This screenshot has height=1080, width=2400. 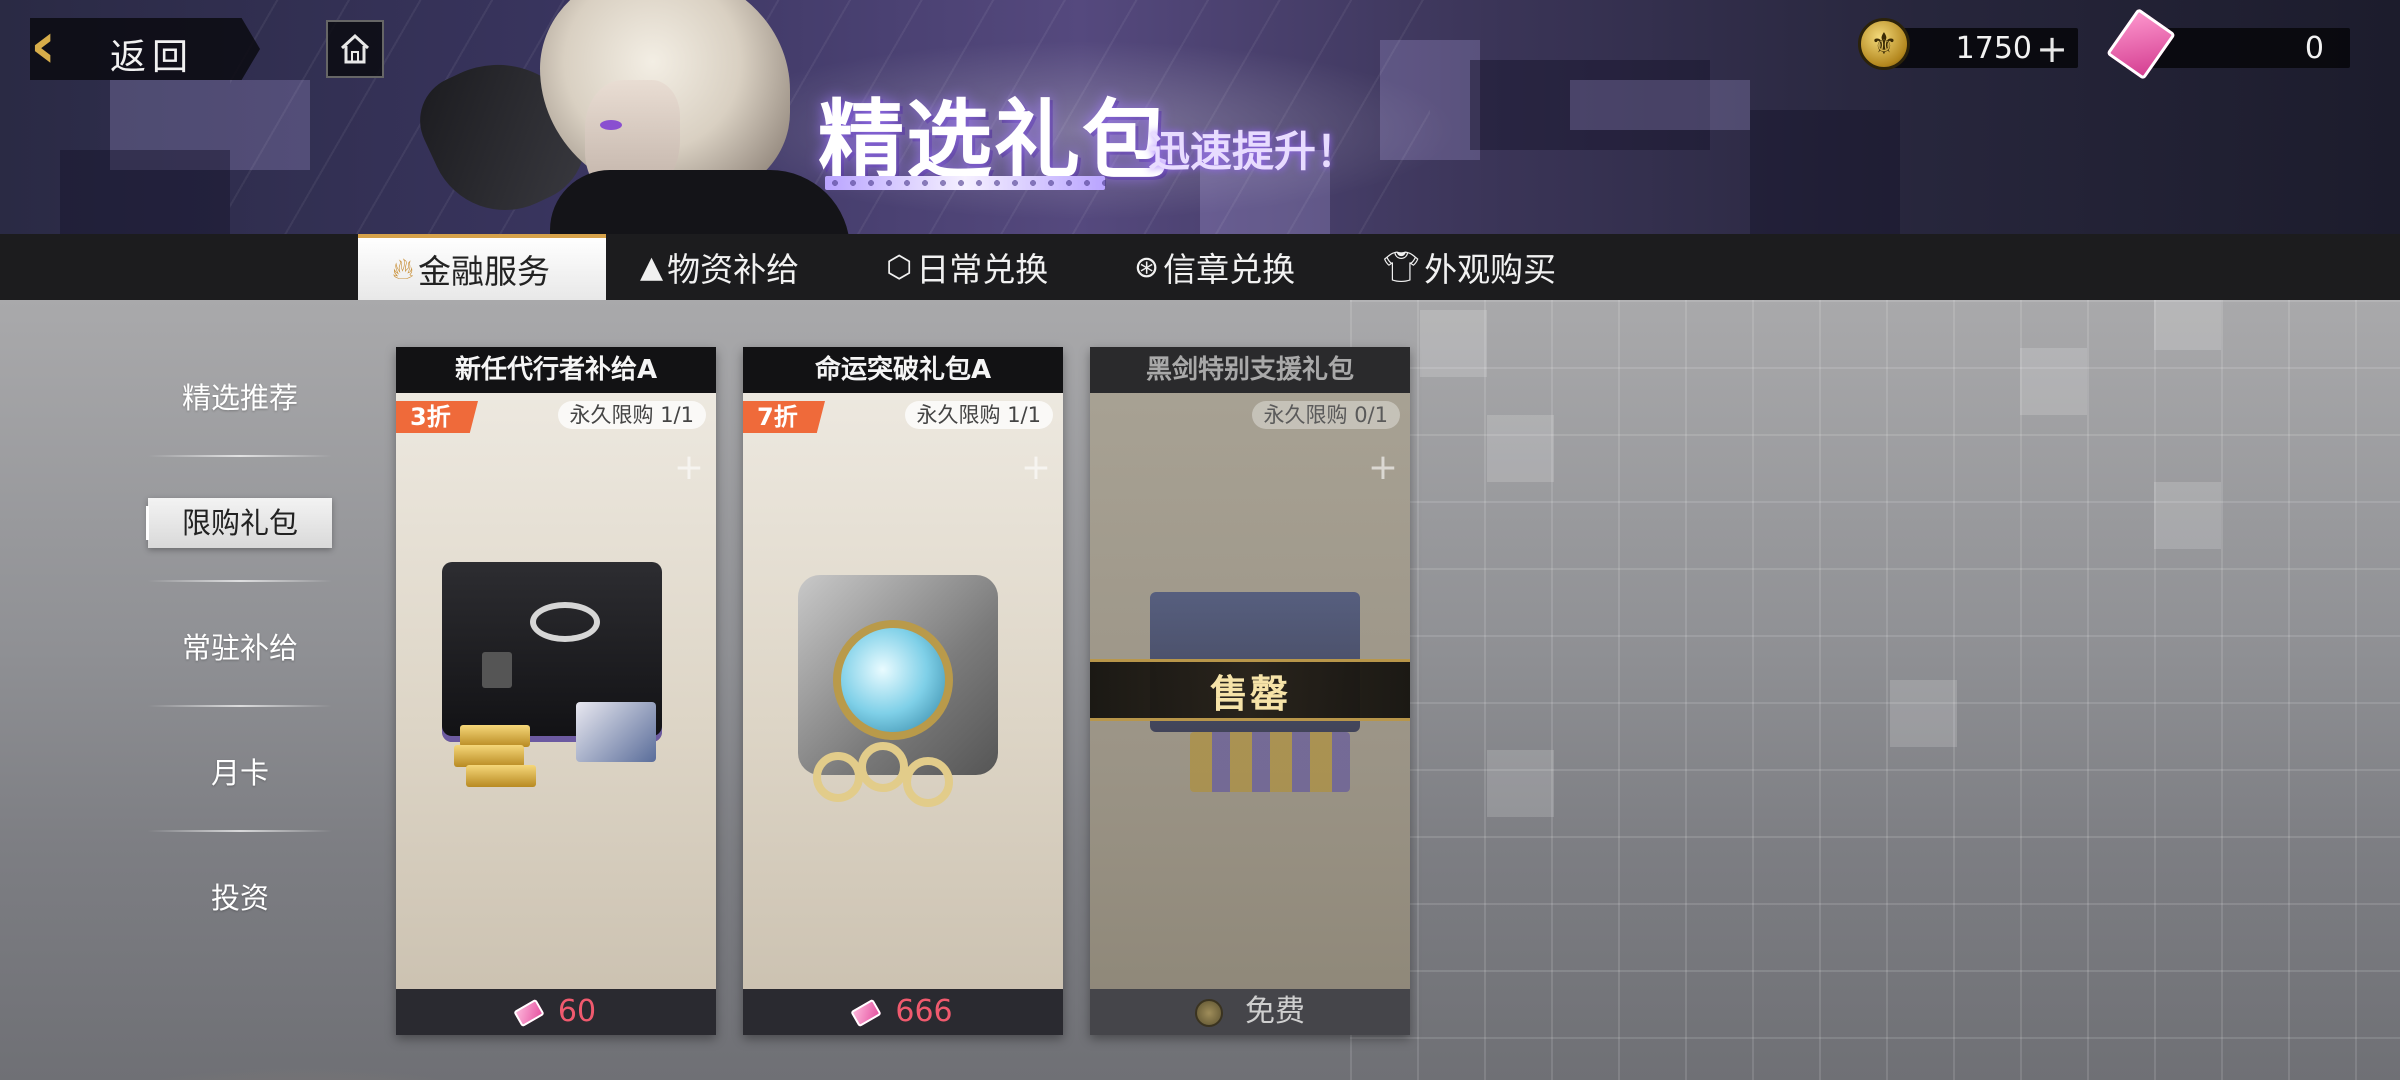 I want to click on safe-logo, so click(x=565, y=622).